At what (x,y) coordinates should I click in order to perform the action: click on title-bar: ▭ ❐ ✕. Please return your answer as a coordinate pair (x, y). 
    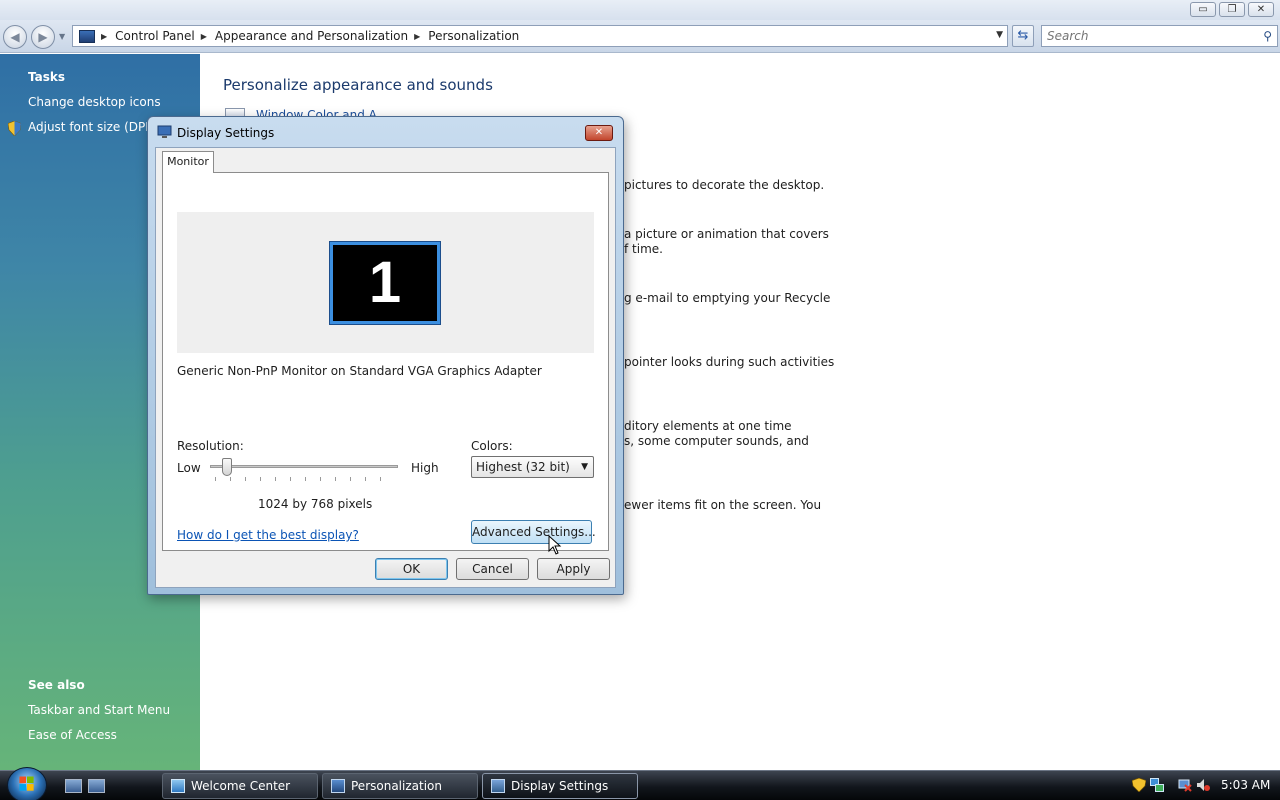
    Looking at the image, I should click on (640, 10).